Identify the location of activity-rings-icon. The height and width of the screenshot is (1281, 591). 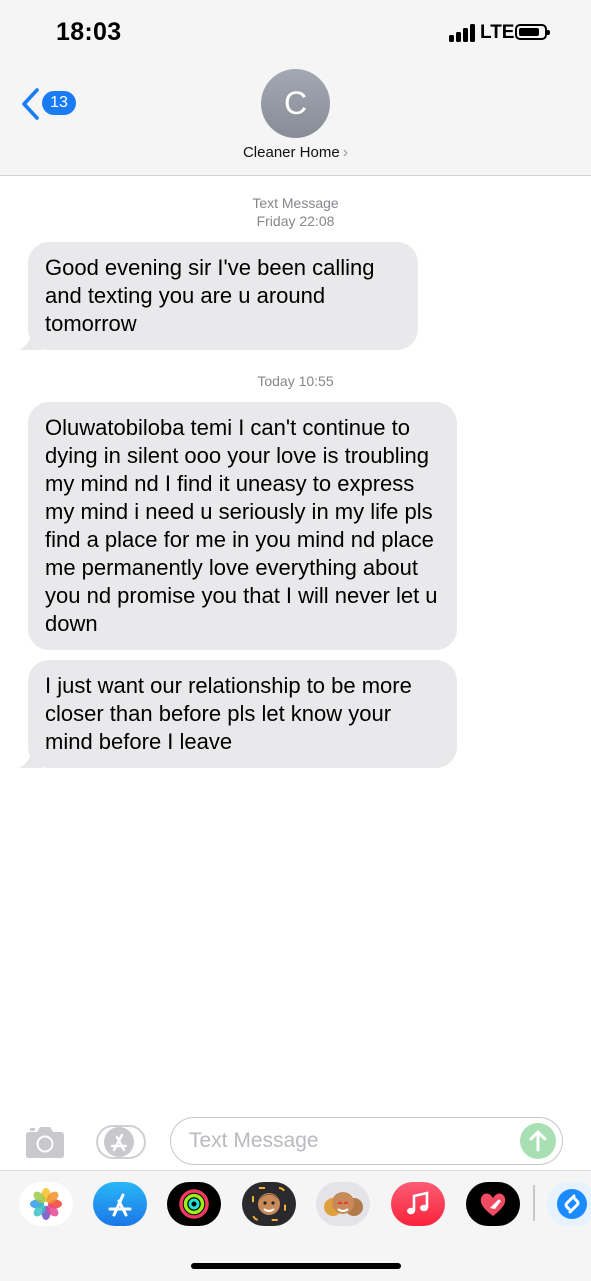
(194, 1204).